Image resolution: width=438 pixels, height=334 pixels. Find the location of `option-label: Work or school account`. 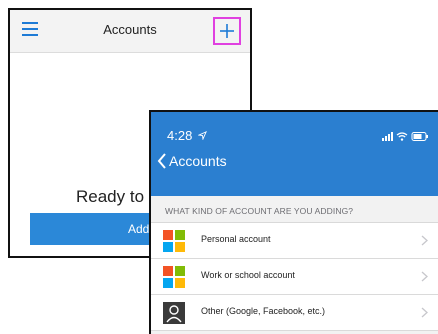

option-label: Work or school account is located at coordinates (248, 275).